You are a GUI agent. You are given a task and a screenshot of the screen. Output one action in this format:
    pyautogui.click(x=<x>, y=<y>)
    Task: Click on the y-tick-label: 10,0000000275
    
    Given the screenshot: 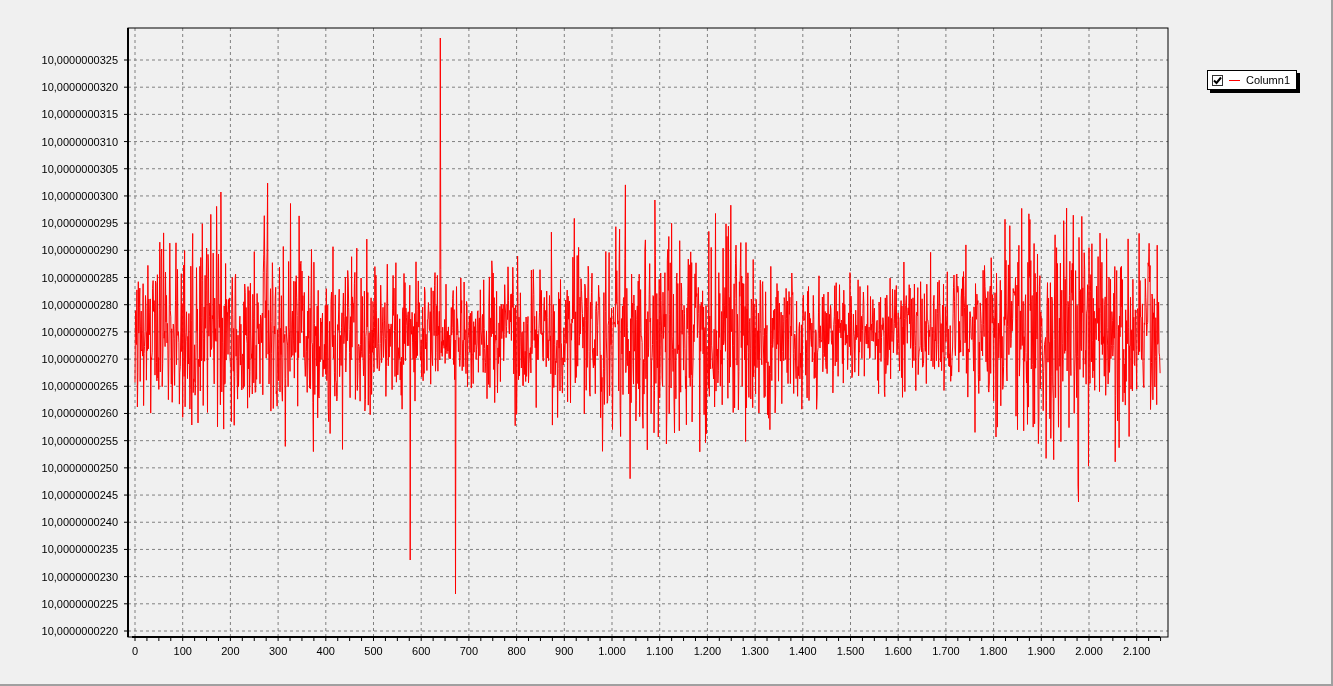 What is the action you would take?
    pyautogui.click(x=79, y=331)
    